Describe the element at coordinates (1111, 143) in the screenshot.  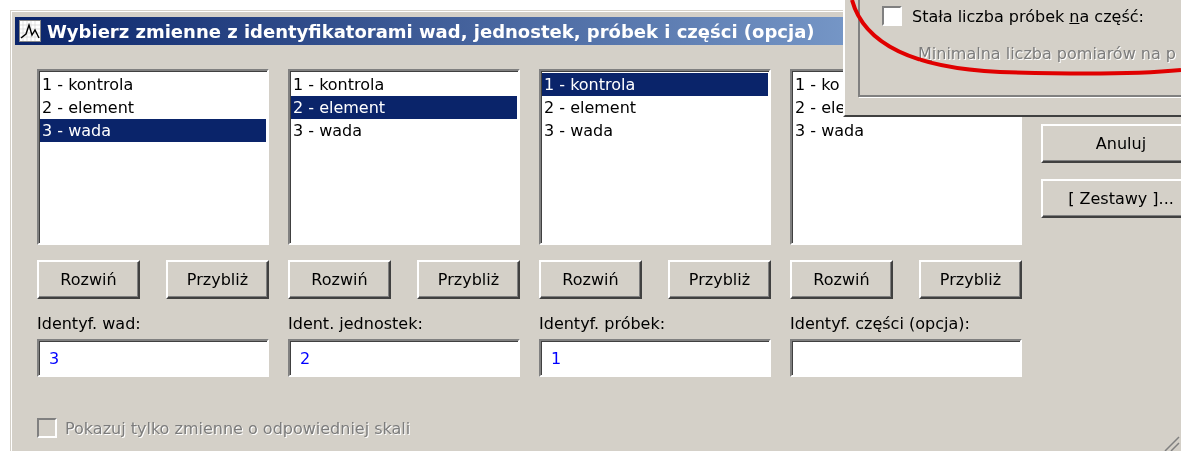
I see `cancel-button: Anuluj` at that location.